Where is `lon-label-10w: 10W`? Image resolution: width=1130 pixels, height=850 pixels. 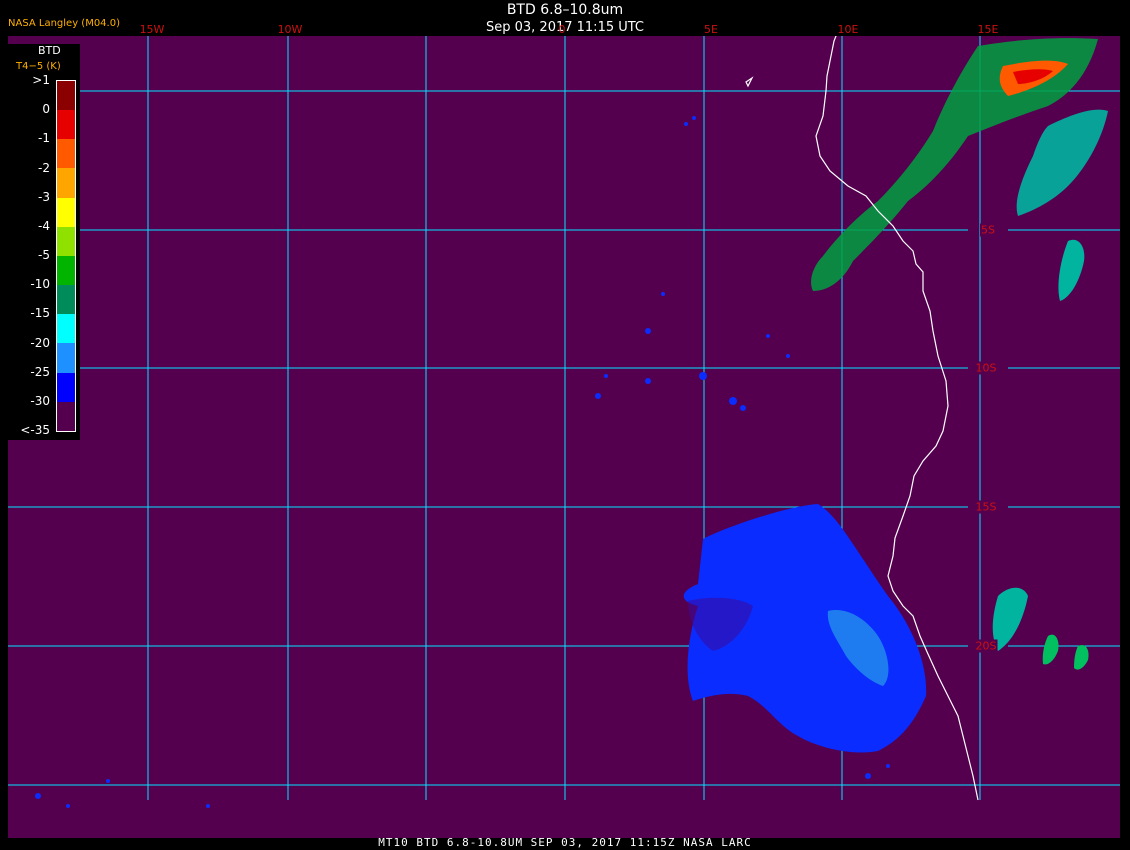
lon-label-10w: 10W is located at coordinates (290, 29).